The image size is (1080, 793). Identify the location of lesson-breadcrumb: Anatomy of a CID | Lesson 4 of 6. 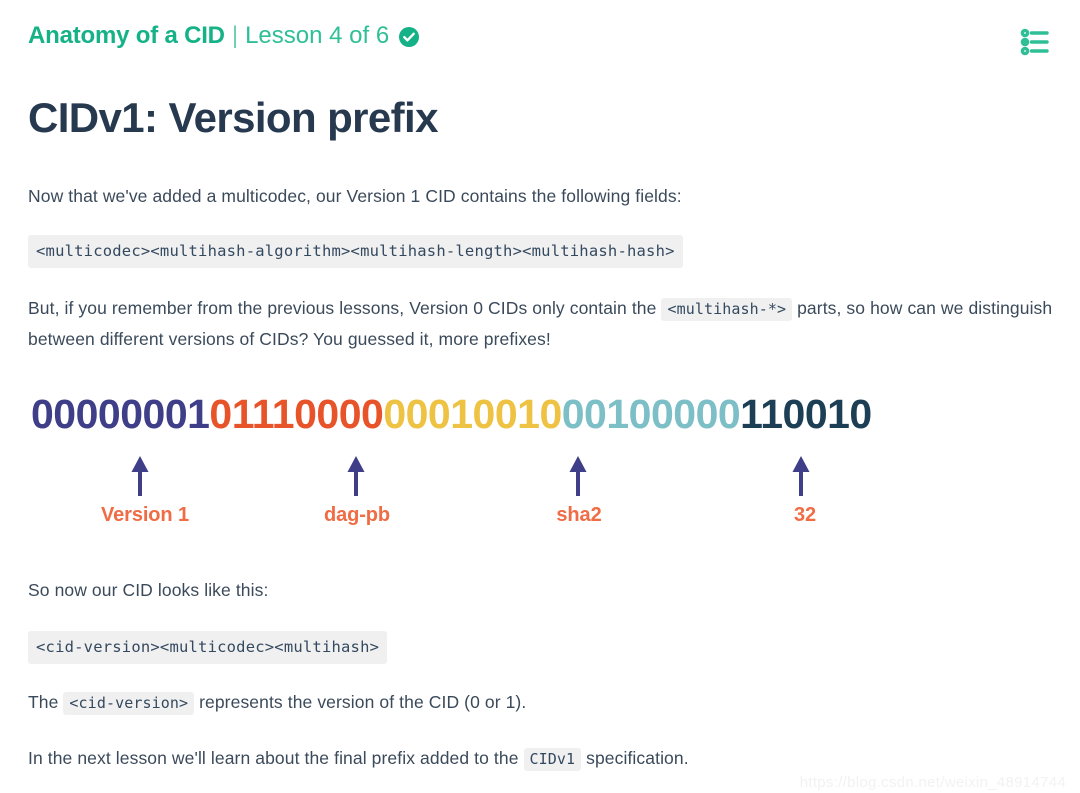
(224, 35).